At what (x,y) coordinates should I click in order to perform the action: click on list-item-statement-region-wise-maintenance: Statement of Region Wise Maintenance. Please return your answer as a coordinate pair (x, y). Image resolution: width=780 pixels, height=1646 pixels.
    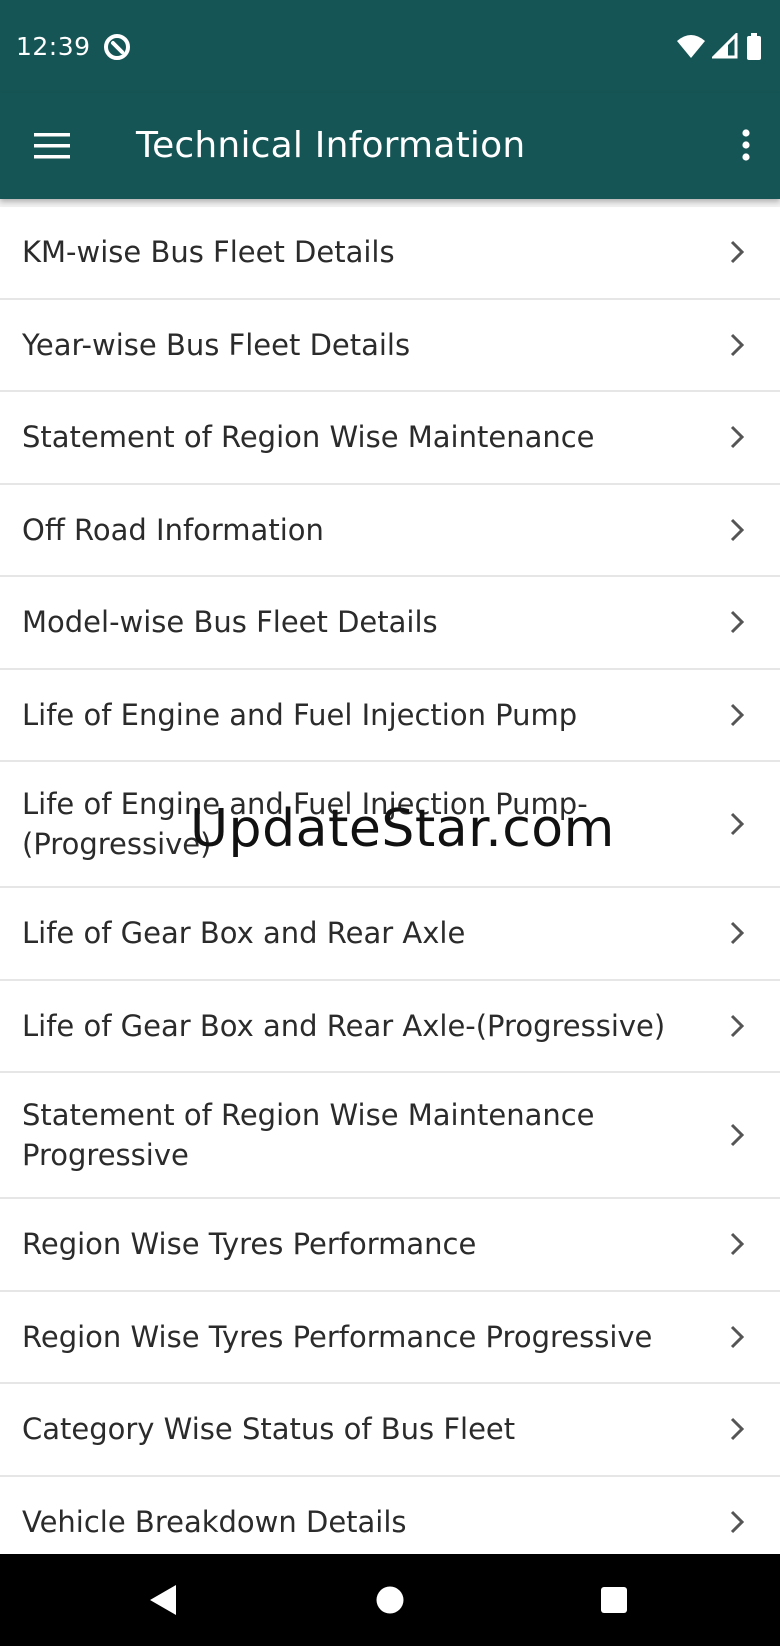
    Looking at the image, I should click on (390, 438).